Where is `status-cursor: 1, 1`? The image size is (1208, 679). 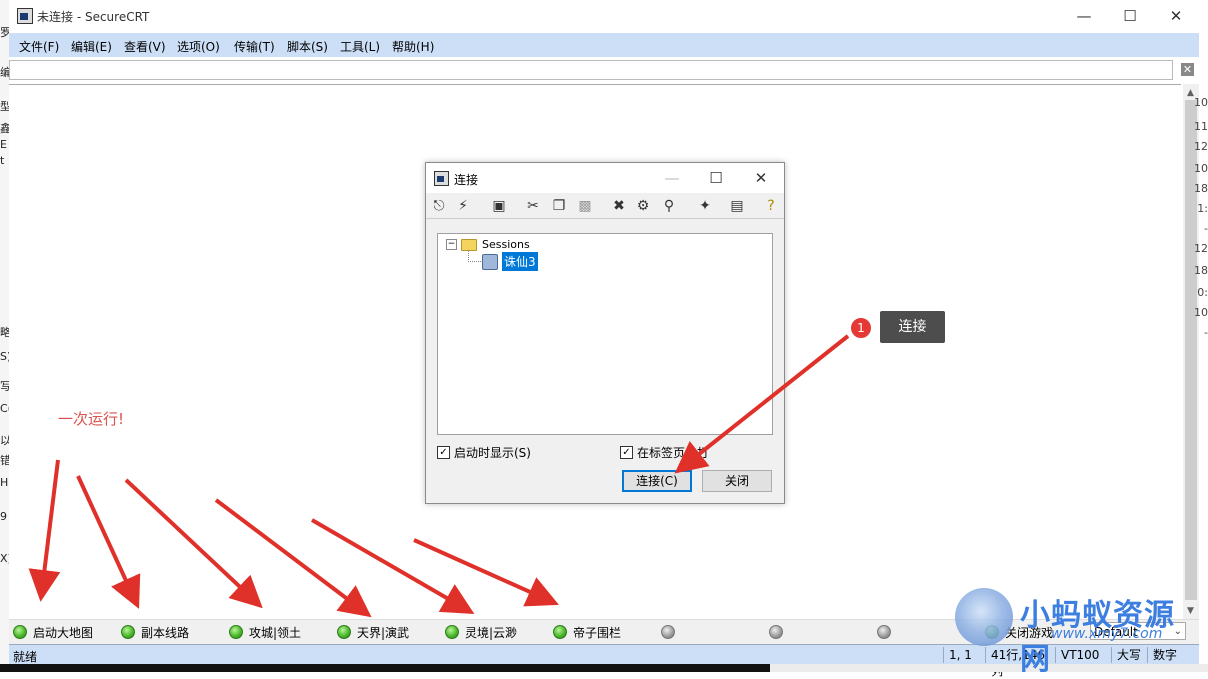
status-cursor: 1, 1 is located at coordinates (964, 655).